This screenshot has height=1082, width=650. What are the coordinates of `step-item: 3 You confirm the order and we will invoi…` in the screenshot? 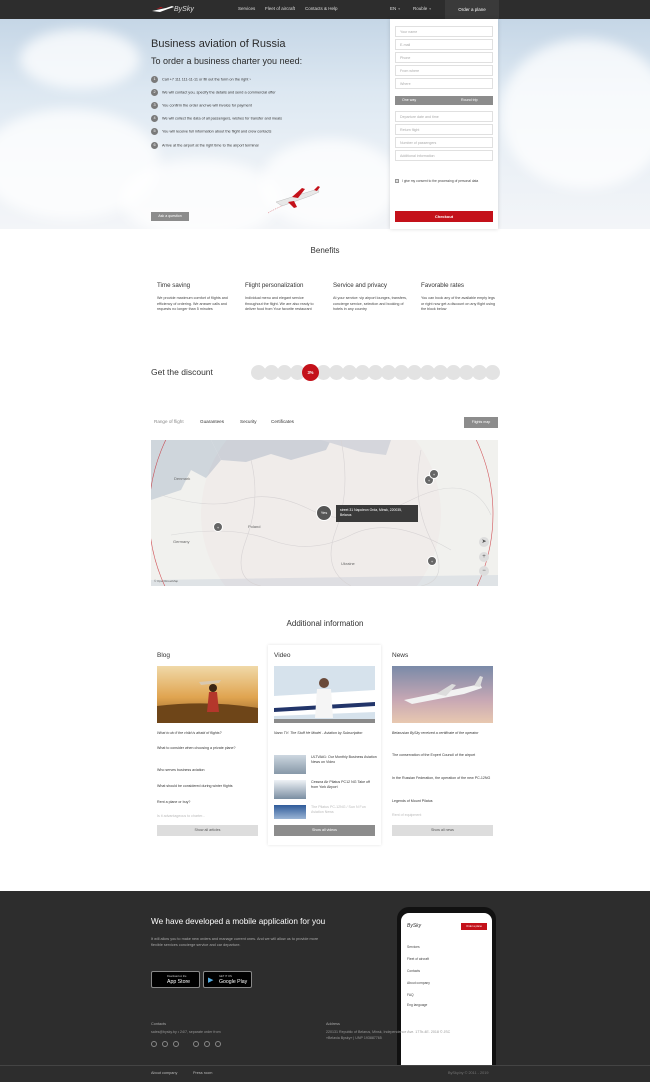 It's located at (201, 106).